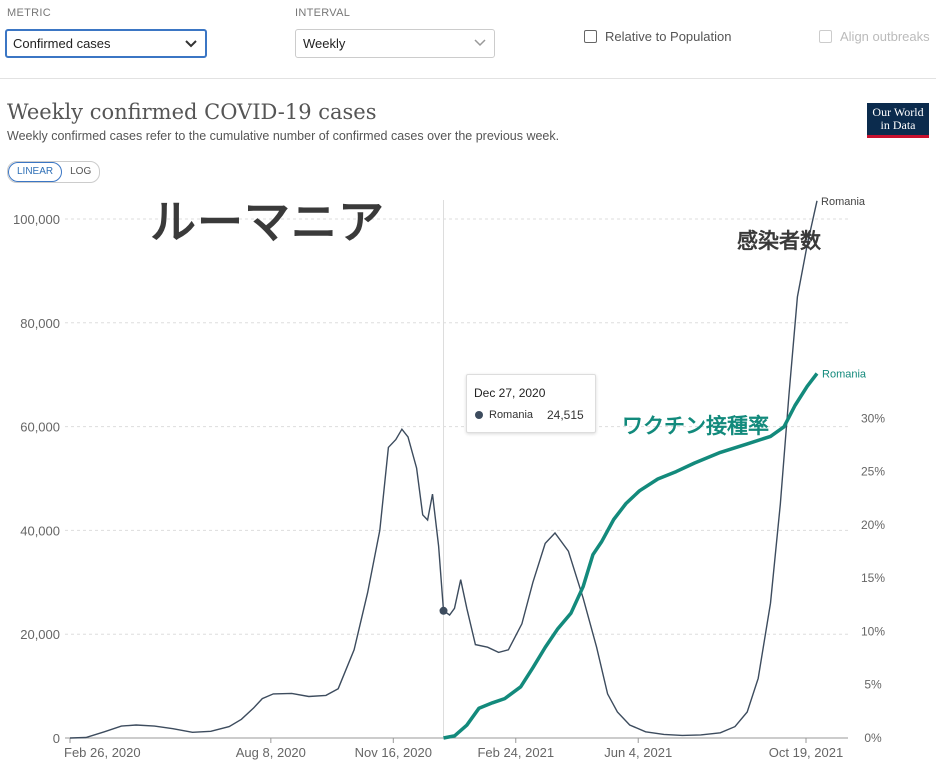 This screenshot has height=765, width=936. What do you see at coordinates (531, 403) in the screenshot?
I see `tooltip: Dec 27, 2020 Romania 24,515` at bounding box center [531, 403].